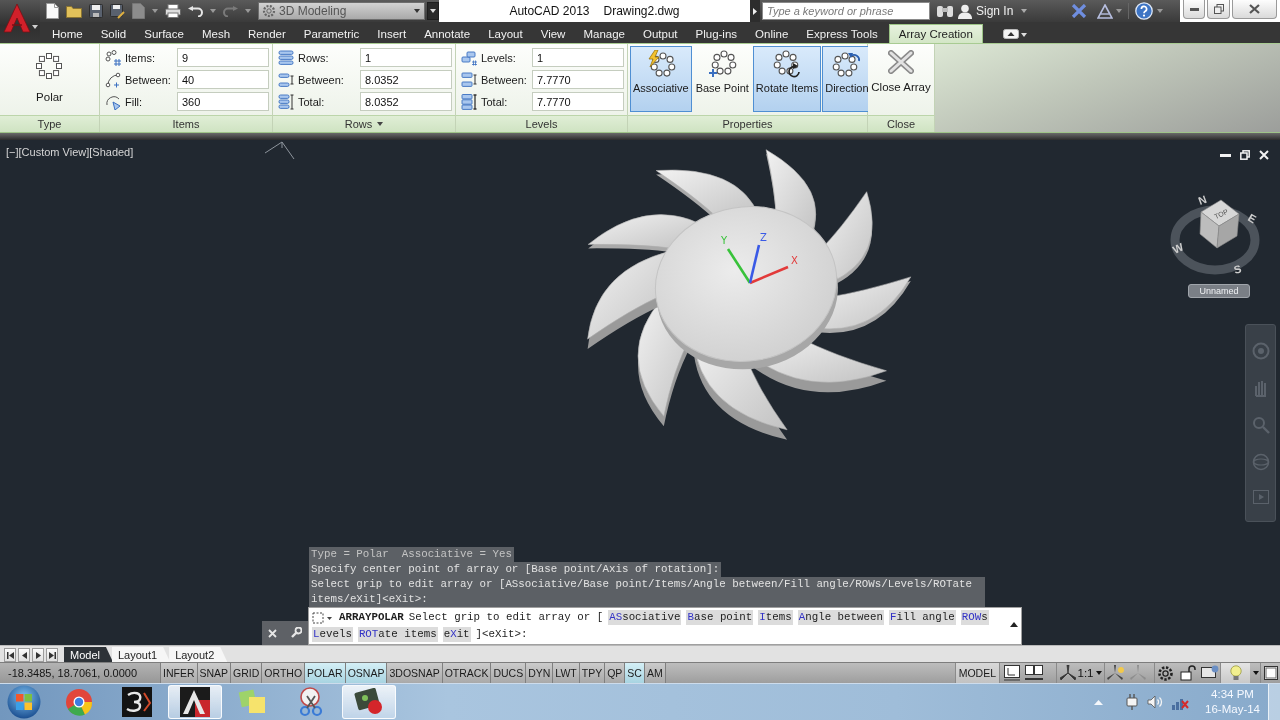 Image resolution: width=1280 pixels, height=720 pixels. Describe the element at coordinates (565, 673) in the screenshot. I see `status-toggle: LWT` at that location.